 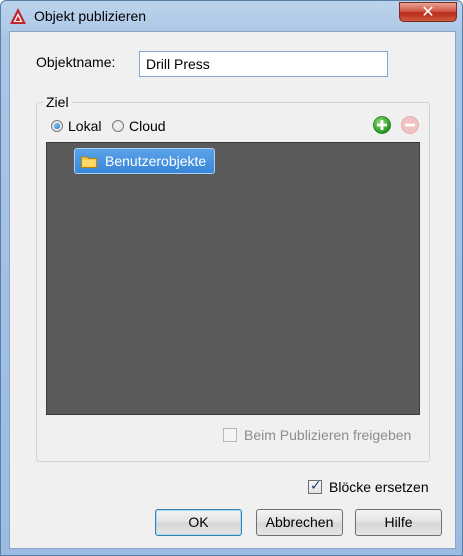 I want to click on autocad-logo-icon, so click(x=18, y=16).